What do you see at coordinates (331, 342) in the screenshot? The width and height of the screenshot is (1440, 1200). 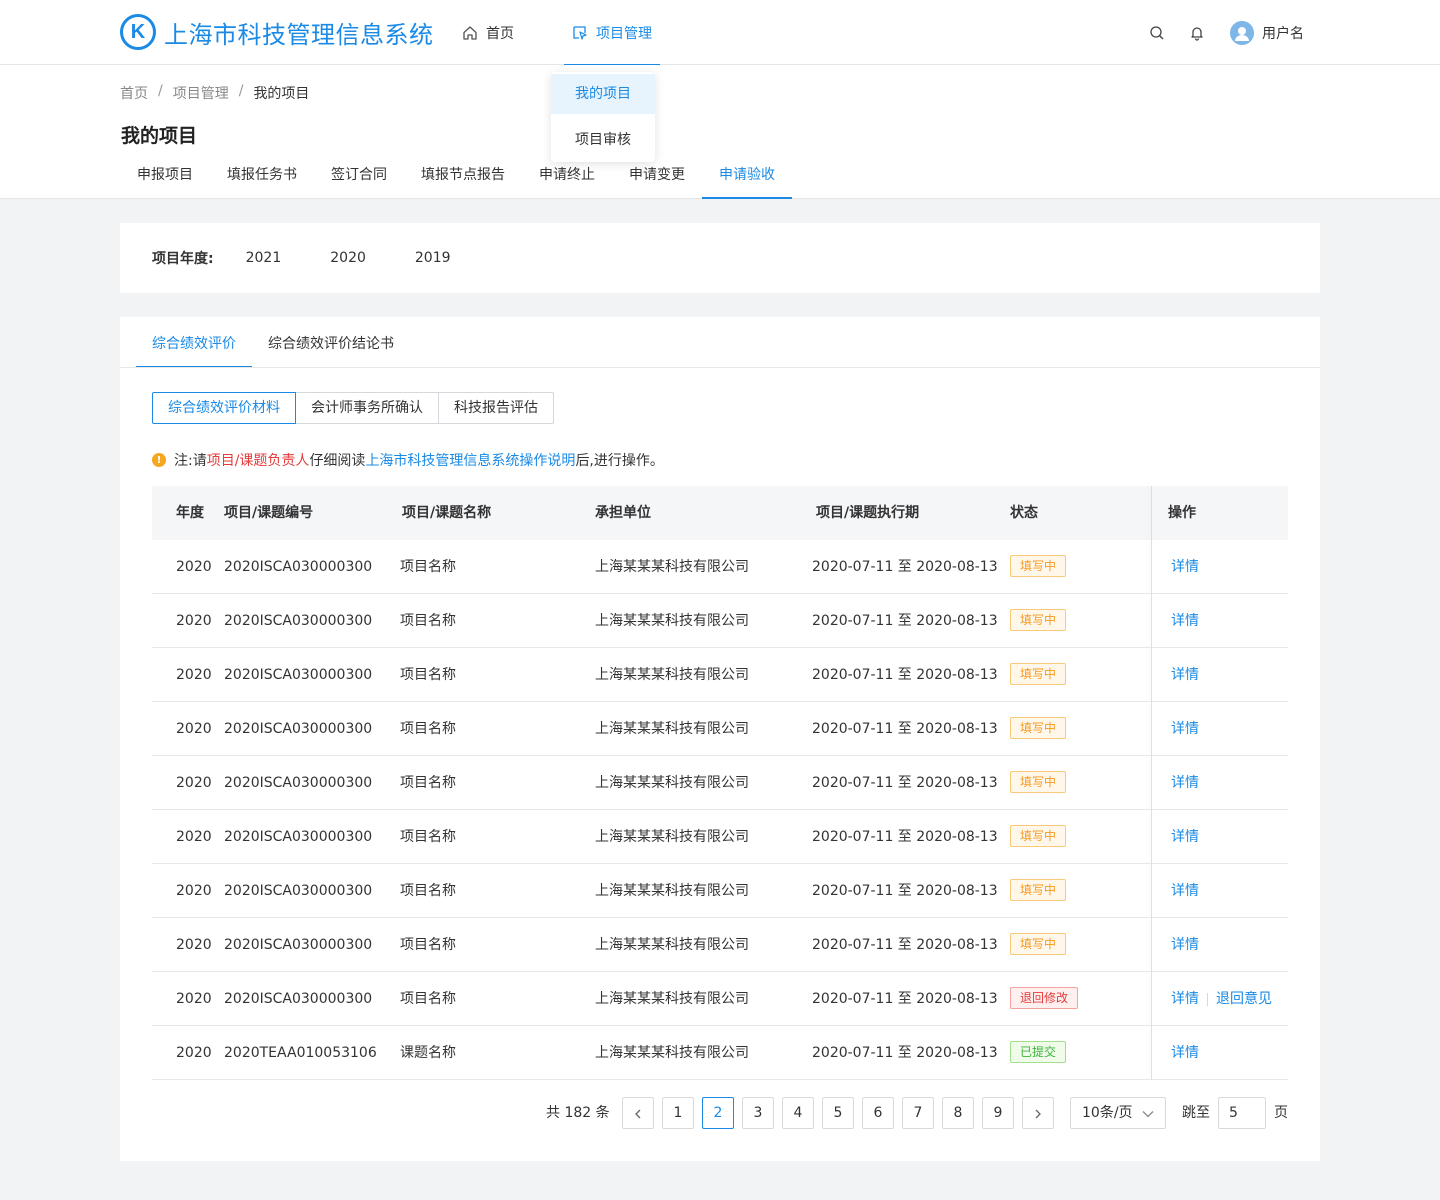 I see `subtab-evaluation-conclusion: 综合绩效评价结论书` at bounding box center [331, 342].